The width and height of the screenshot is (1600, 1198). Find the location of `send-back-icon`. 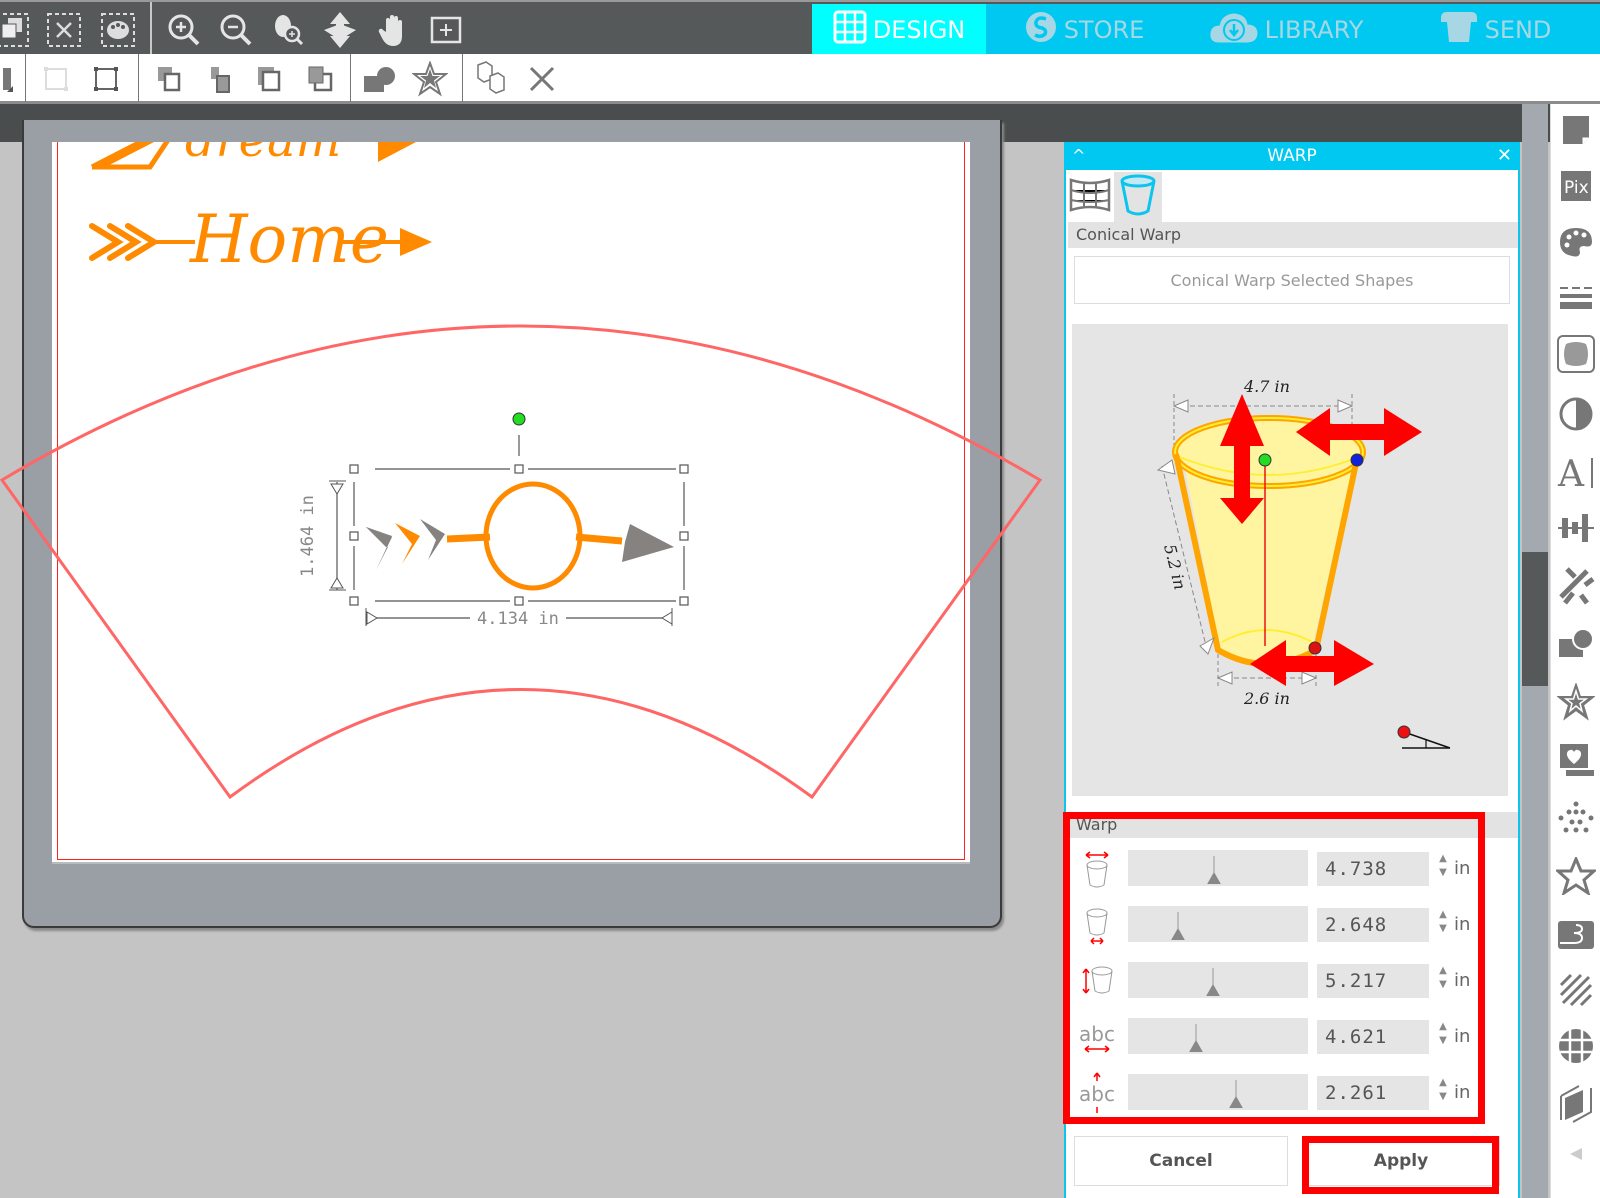

send-back-icon is located at coordinates (320, 79).